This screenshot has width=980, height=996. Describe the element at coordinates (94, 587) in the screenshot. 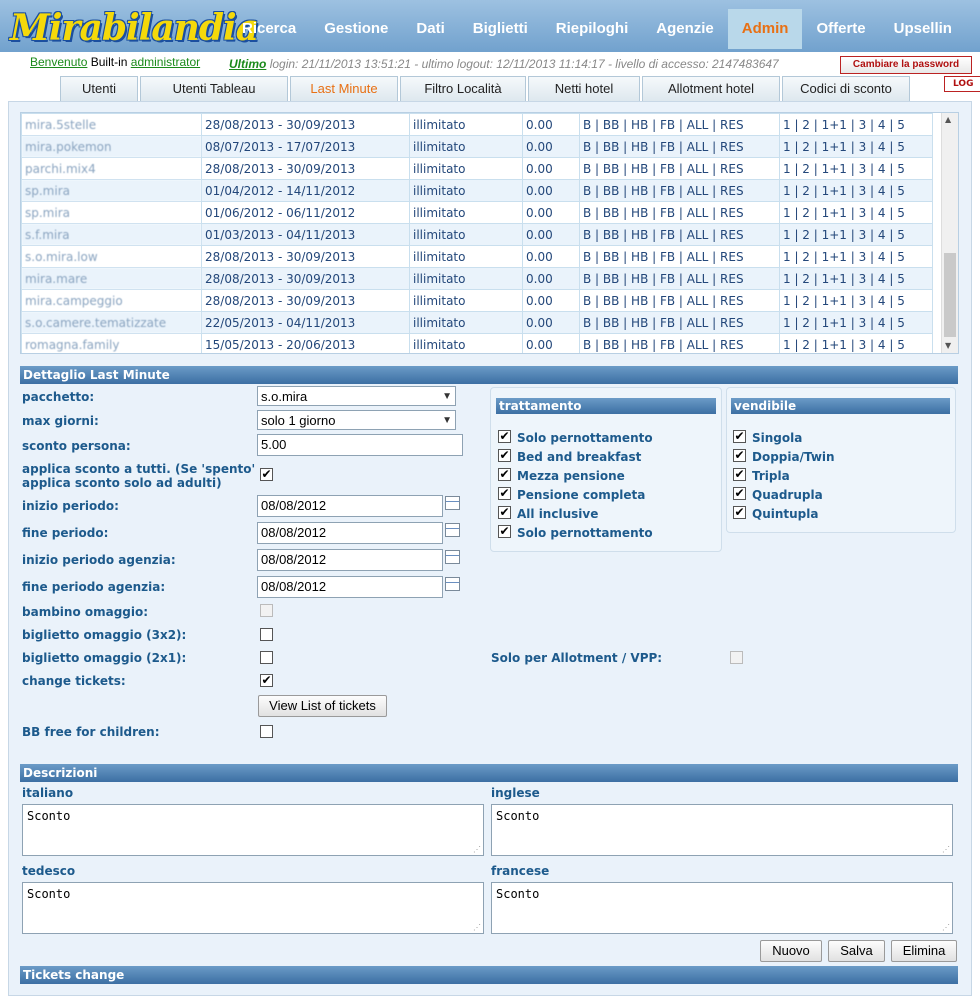

I see `fine-periodo-agenzia-label: fine periodo agenzia:` at that location.